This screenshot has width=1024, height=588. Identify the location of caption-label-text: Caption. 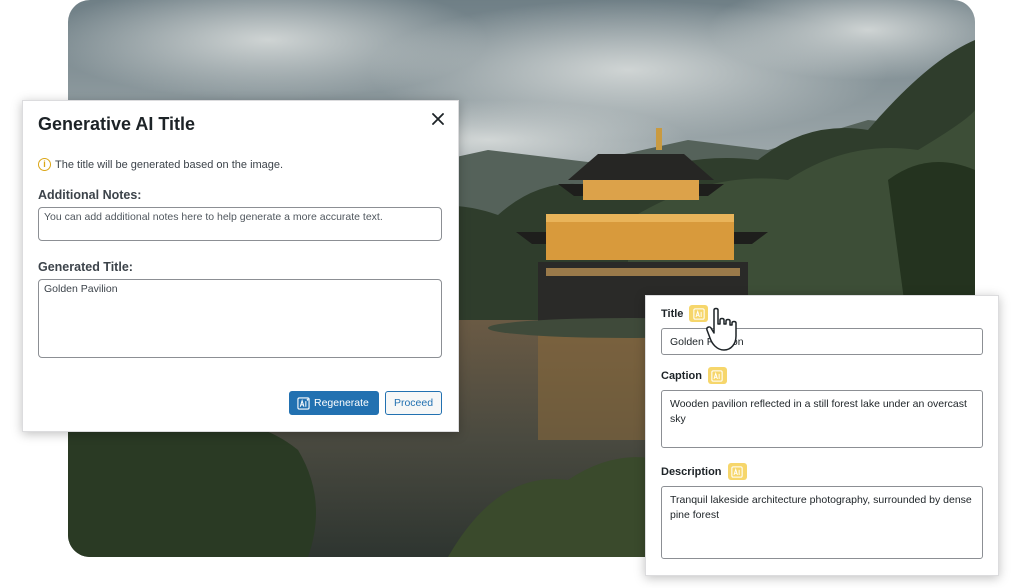
(681, 375).